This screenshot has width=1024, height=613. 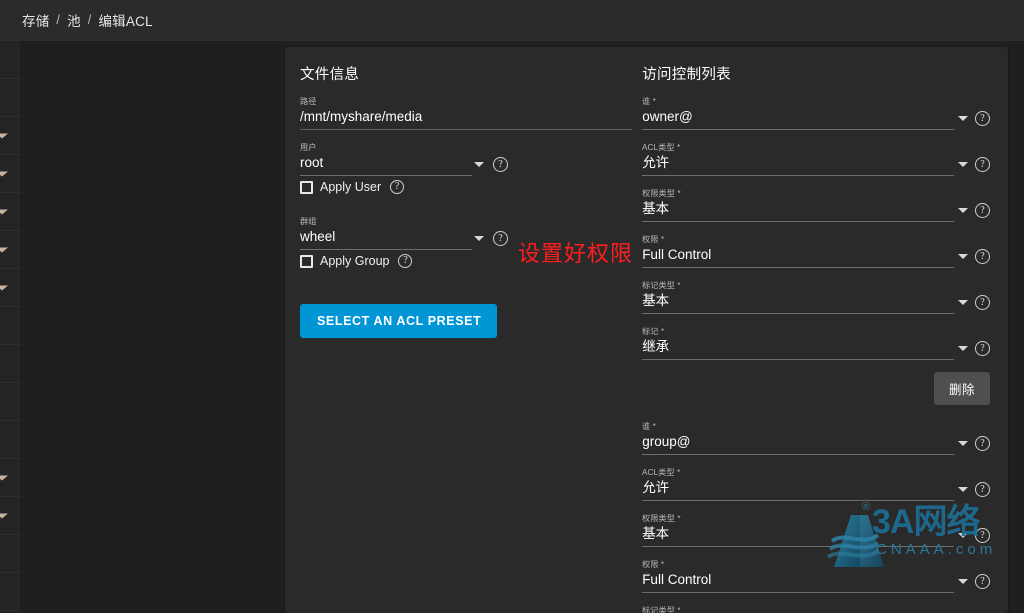 What do you see at coordinates (399, 321) in the screenshot?
I see `select-acl-preset-button: SELECT AN ACL PRESET` at bounding box center [399, 321].